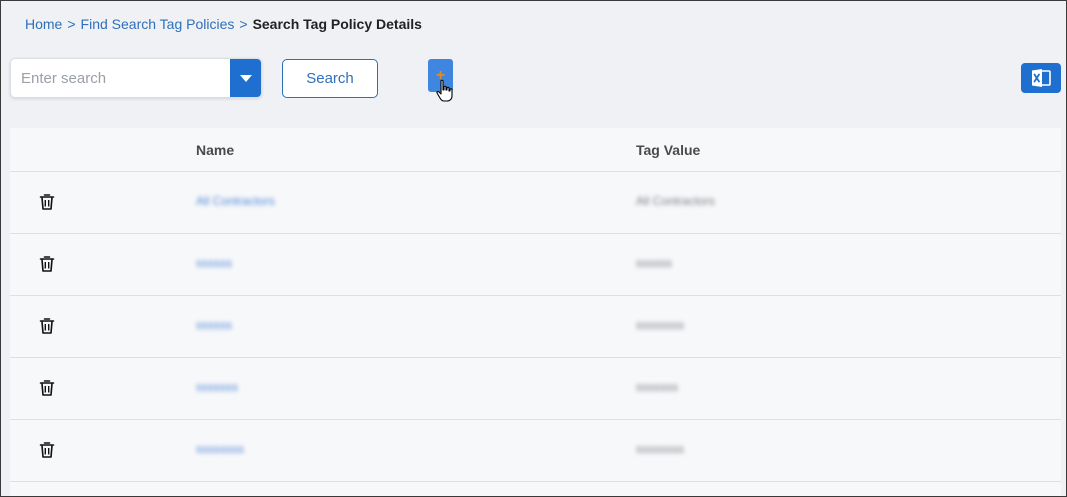 The width and height of the screenshot is (1067, 497). Describe the element at coordinates (657, 387) in the screenshot. I see `tag-value: sssssss` at that location.